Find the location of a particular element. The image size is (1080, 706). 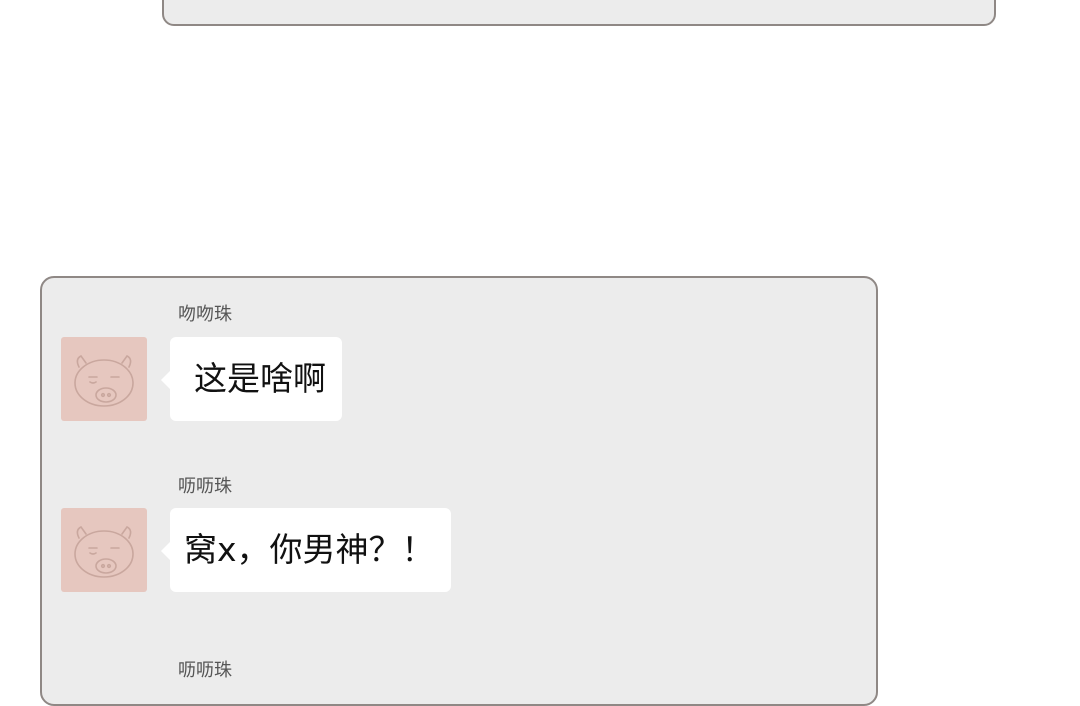

message-sender-name: 吻吻珠 is located at coordinates (205, 314).